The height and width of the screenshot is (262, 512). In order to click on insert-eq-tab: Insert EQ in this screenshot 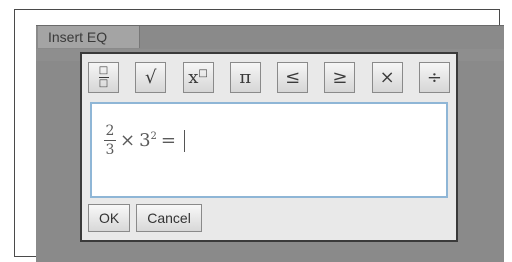, I will do `click(89, 37)`.